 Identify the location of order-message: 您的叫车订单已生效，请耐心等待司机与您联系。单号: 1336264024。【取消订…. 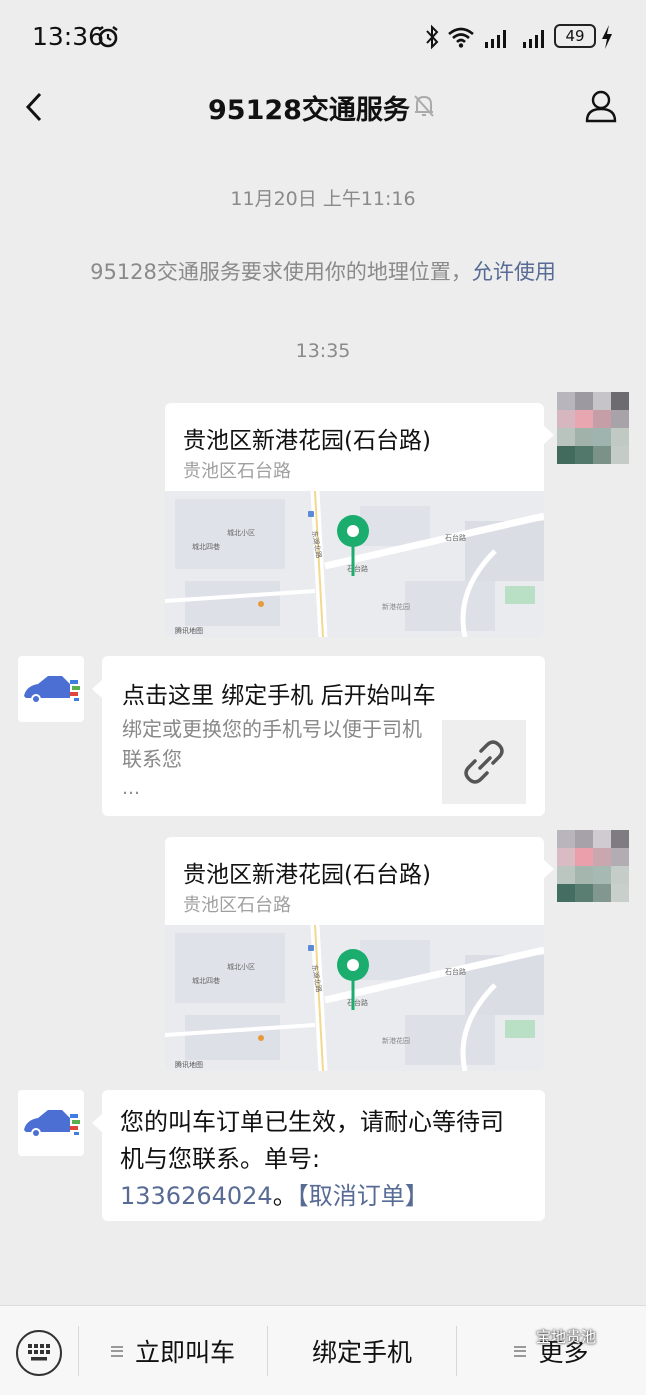
(323, 1155).